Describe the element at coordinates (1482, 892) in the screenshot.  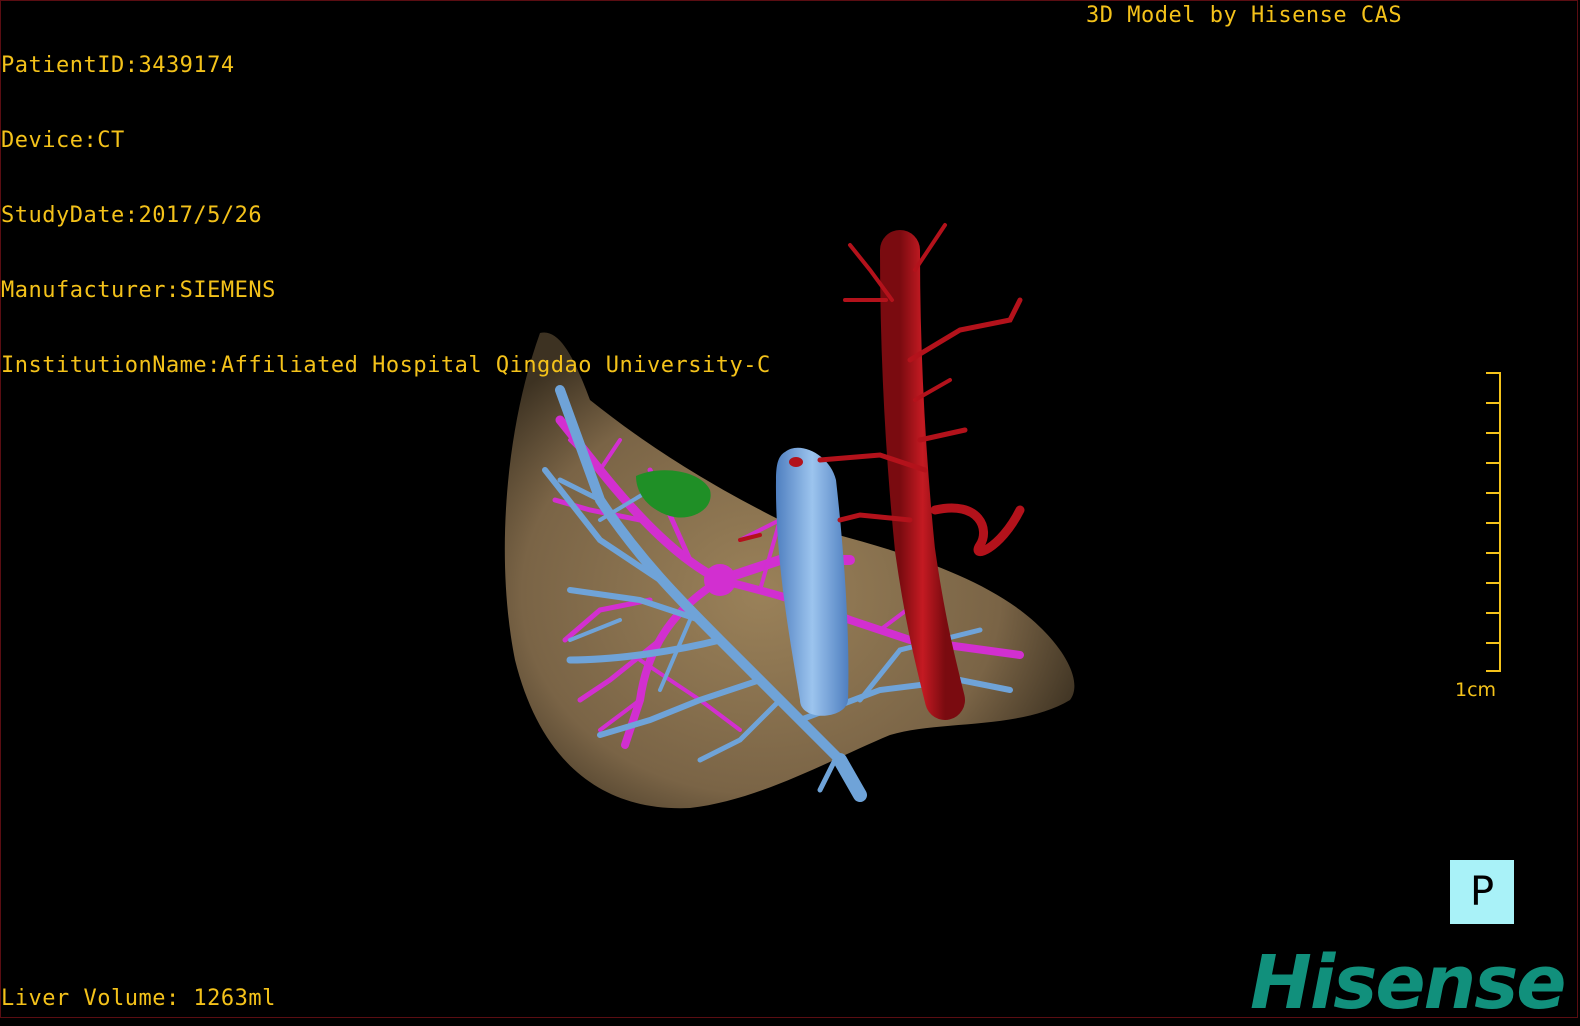
I see `orientation-posterior-button: P` at that location.